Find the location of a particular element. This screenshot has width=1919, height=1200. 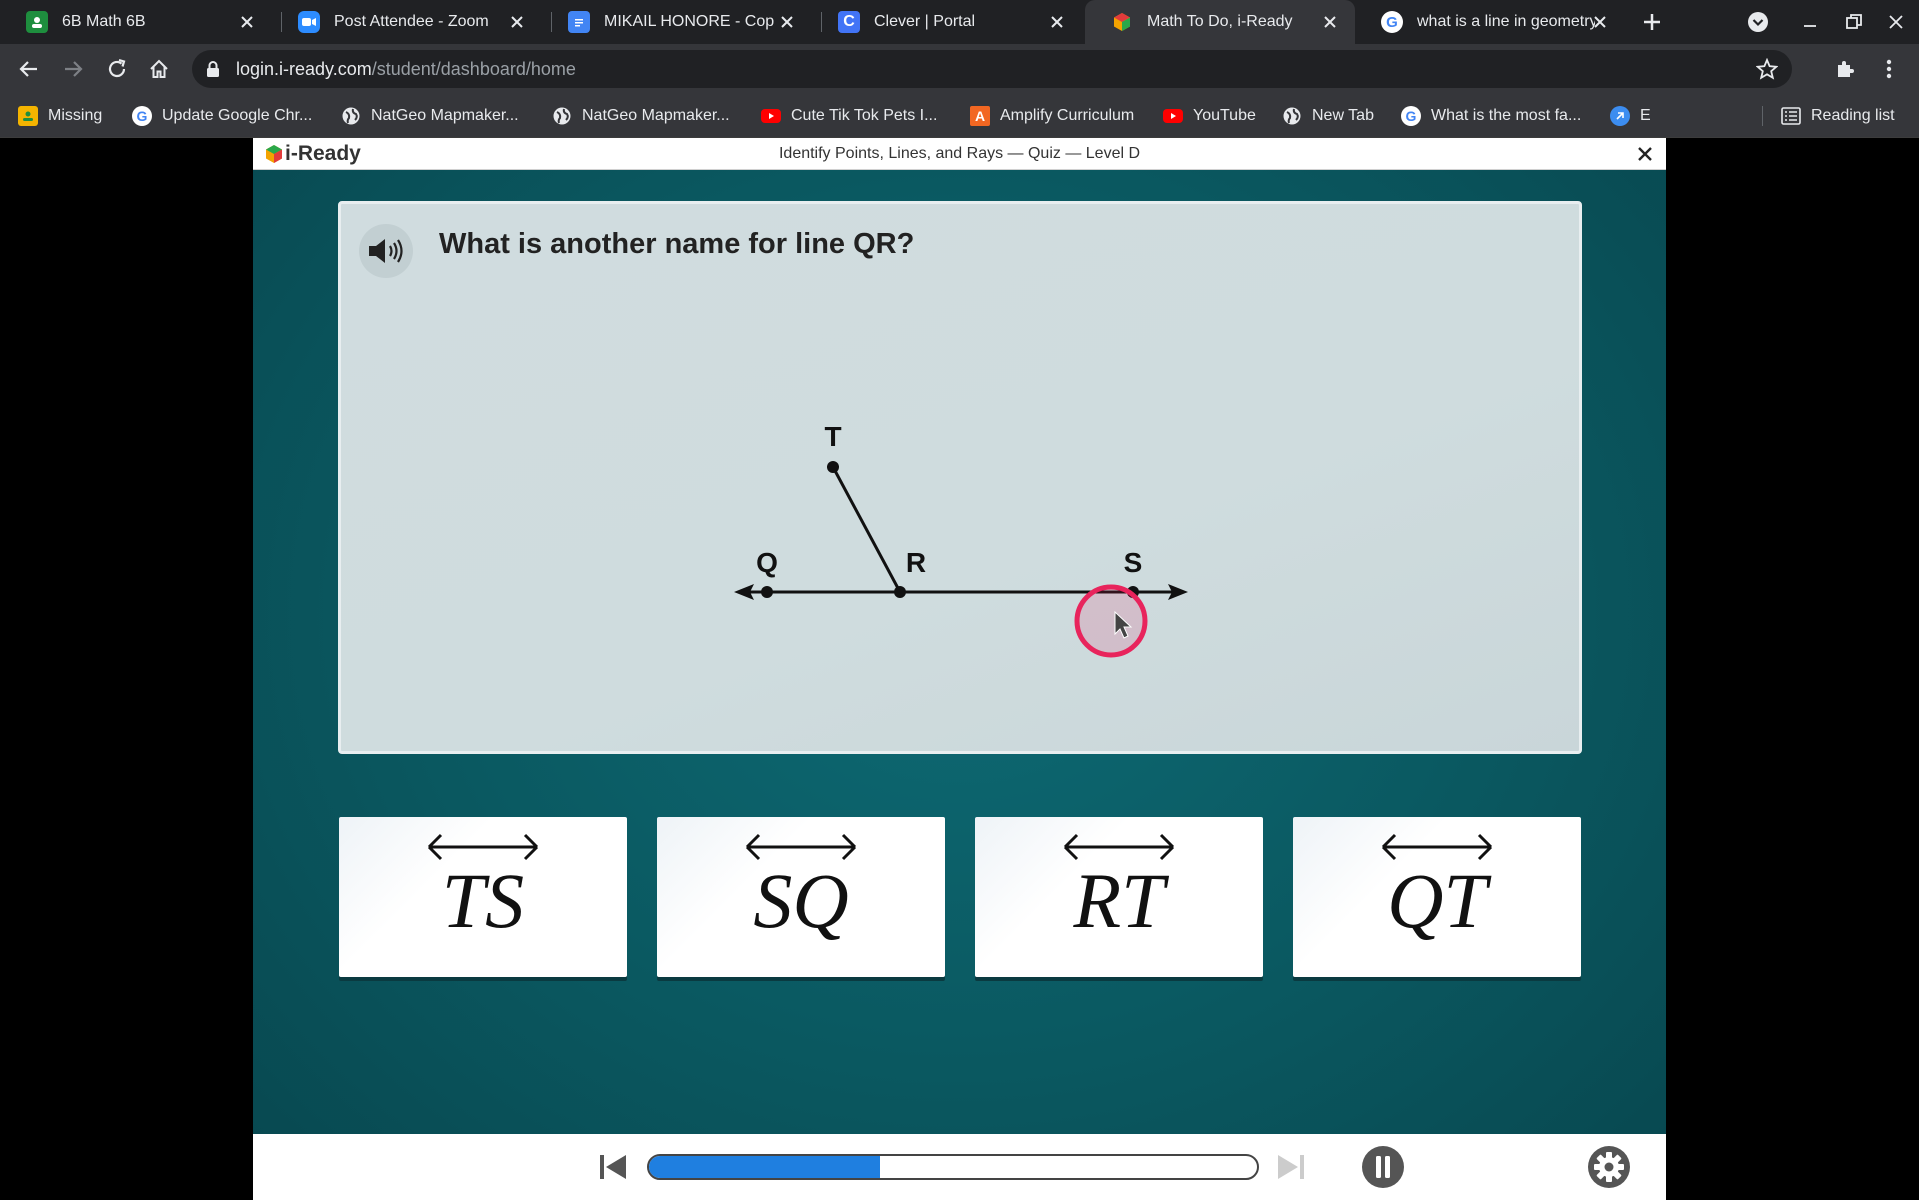

label-r: R is located at coordinates (916, 562).